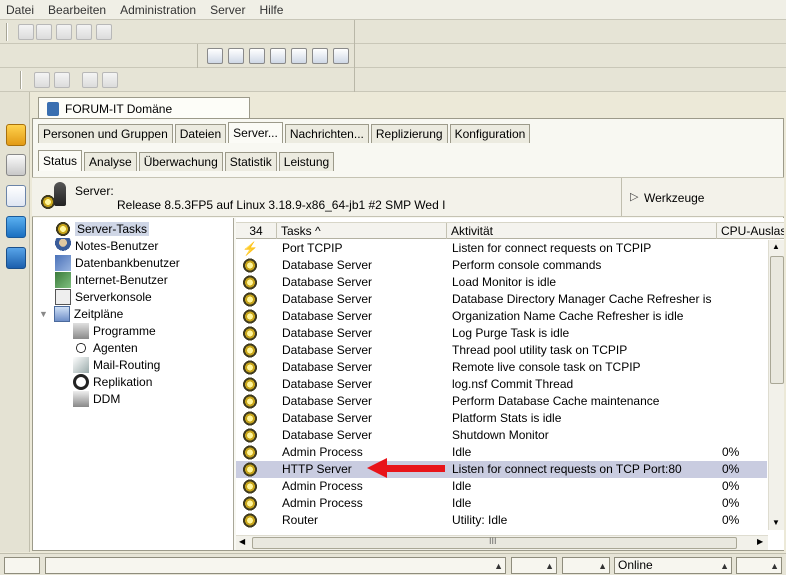 This screenshot has width=786, height=575. Describe the element at coordinates (250, 161) in the screenshot. I see `tab-statistik: Statistik` at that location.